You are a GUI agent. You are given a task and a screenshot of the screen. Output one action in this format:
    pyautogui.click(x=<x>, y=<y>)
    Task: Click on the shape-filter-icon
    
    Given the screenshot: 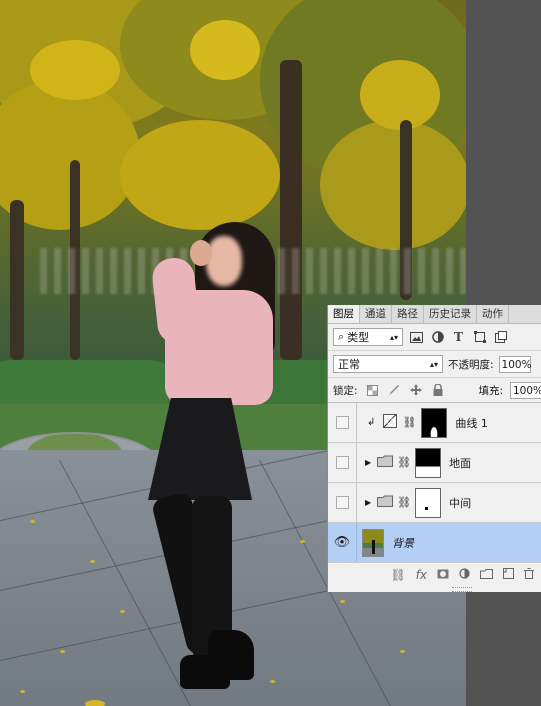 What is the action you would take?
    pyautogui.click(x=479, y=337)
    